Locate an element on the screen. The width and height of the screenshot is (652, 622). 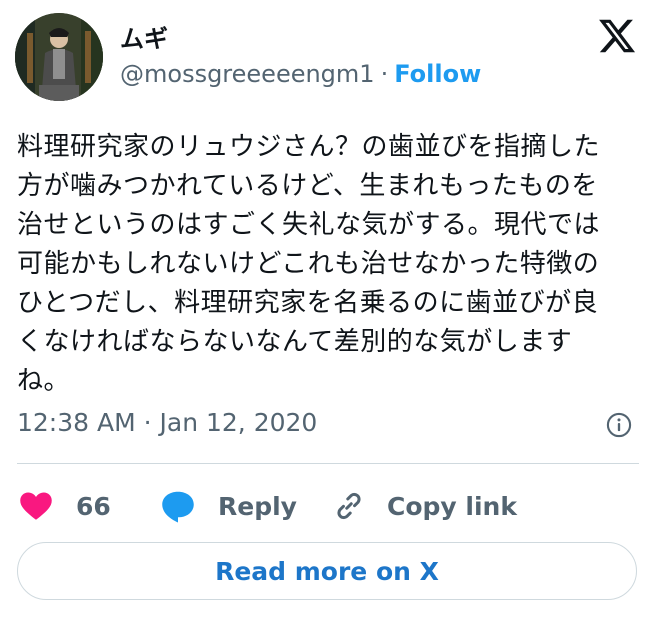
read-more-label: Read more on X is located at coordinates (327, 571).